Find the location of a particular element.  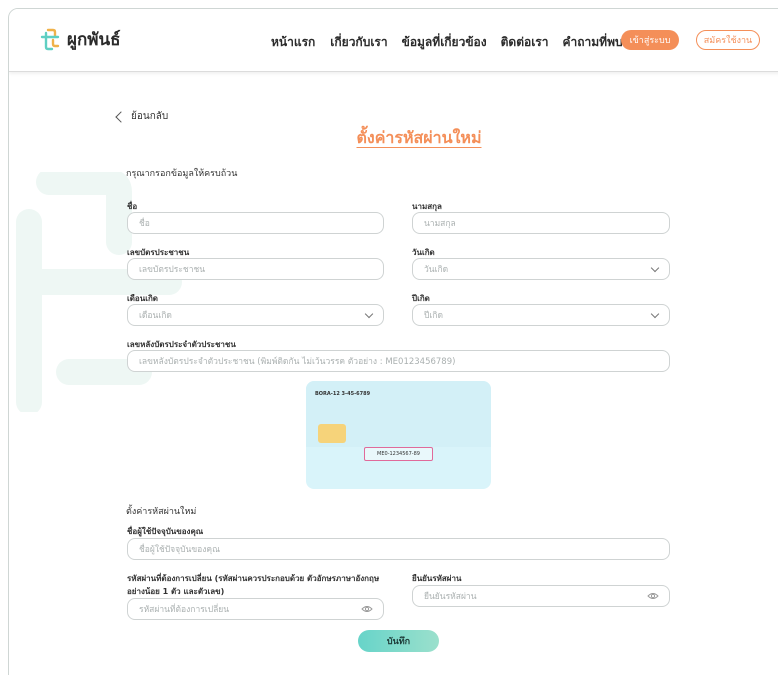

confirm-password-placeholder: ยืนยันรหัสผ่าน is located at coordinates (450, 597).